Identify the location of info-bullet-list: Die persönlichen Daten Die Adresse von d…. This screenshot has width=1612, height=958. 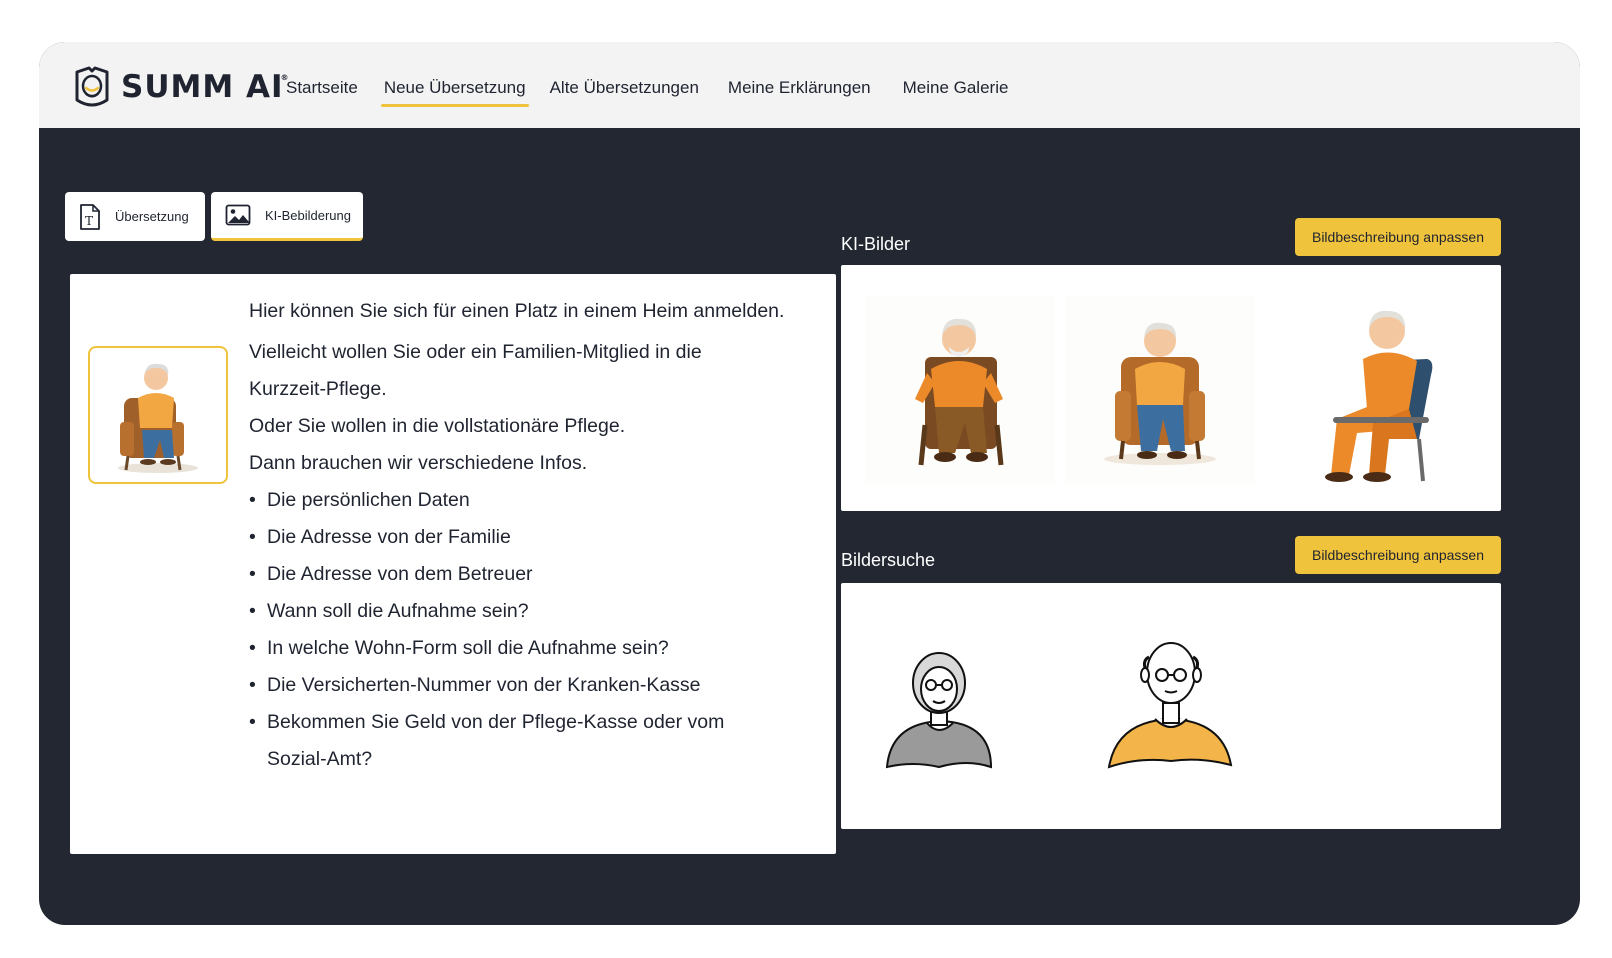
(539, 630).